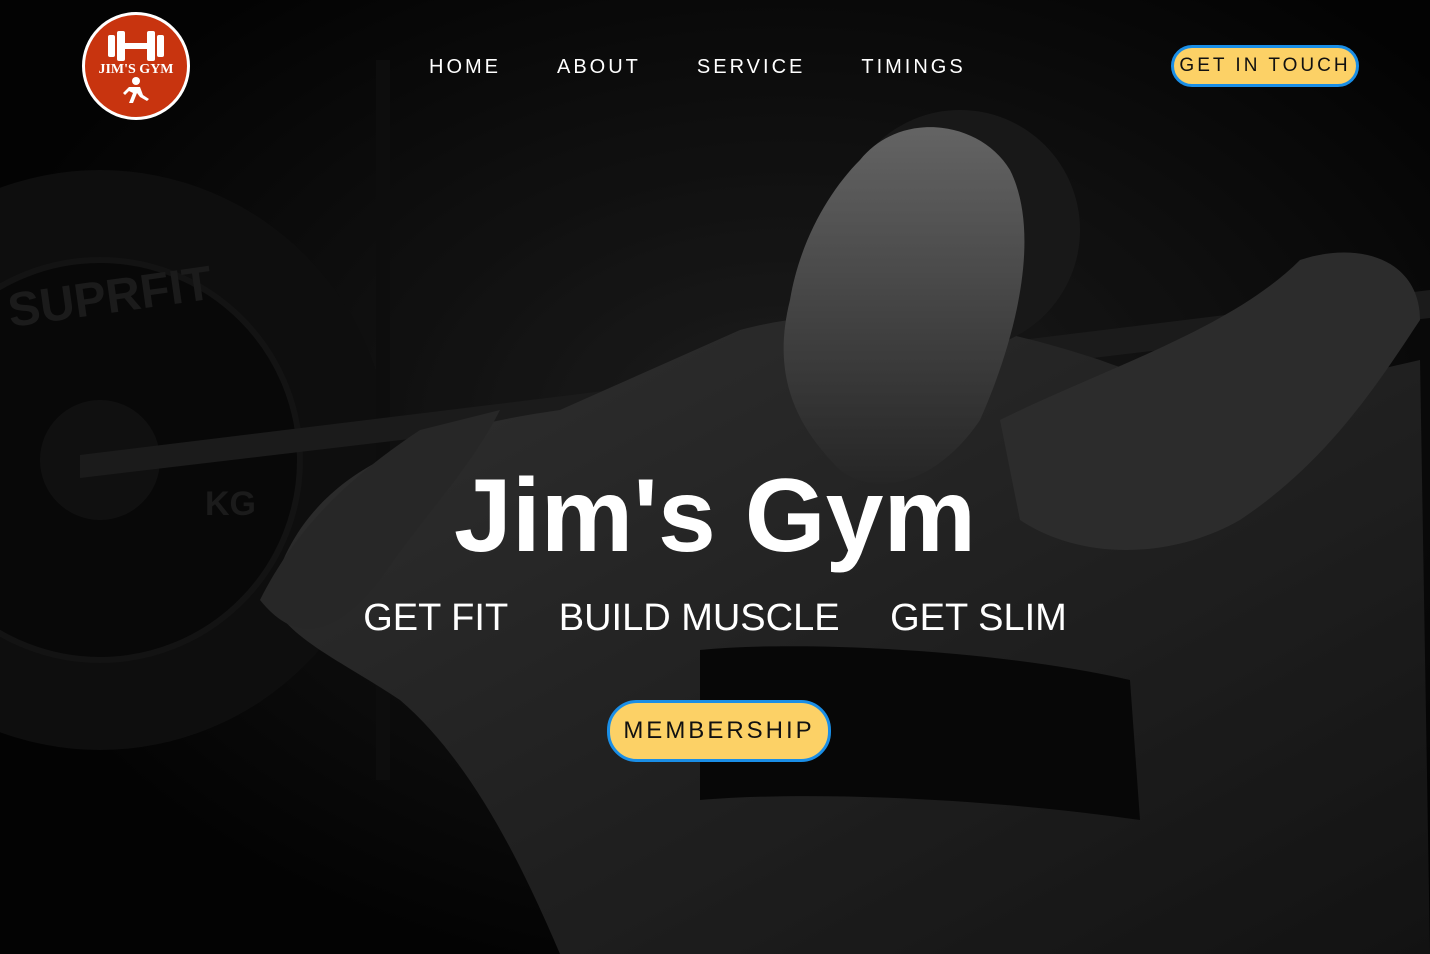 This screenshot has height=954, width=1430. Describe the element at coordinates (913, 67) in the screenshot. I see `nav-timings-link: TIMINGS` at that location.